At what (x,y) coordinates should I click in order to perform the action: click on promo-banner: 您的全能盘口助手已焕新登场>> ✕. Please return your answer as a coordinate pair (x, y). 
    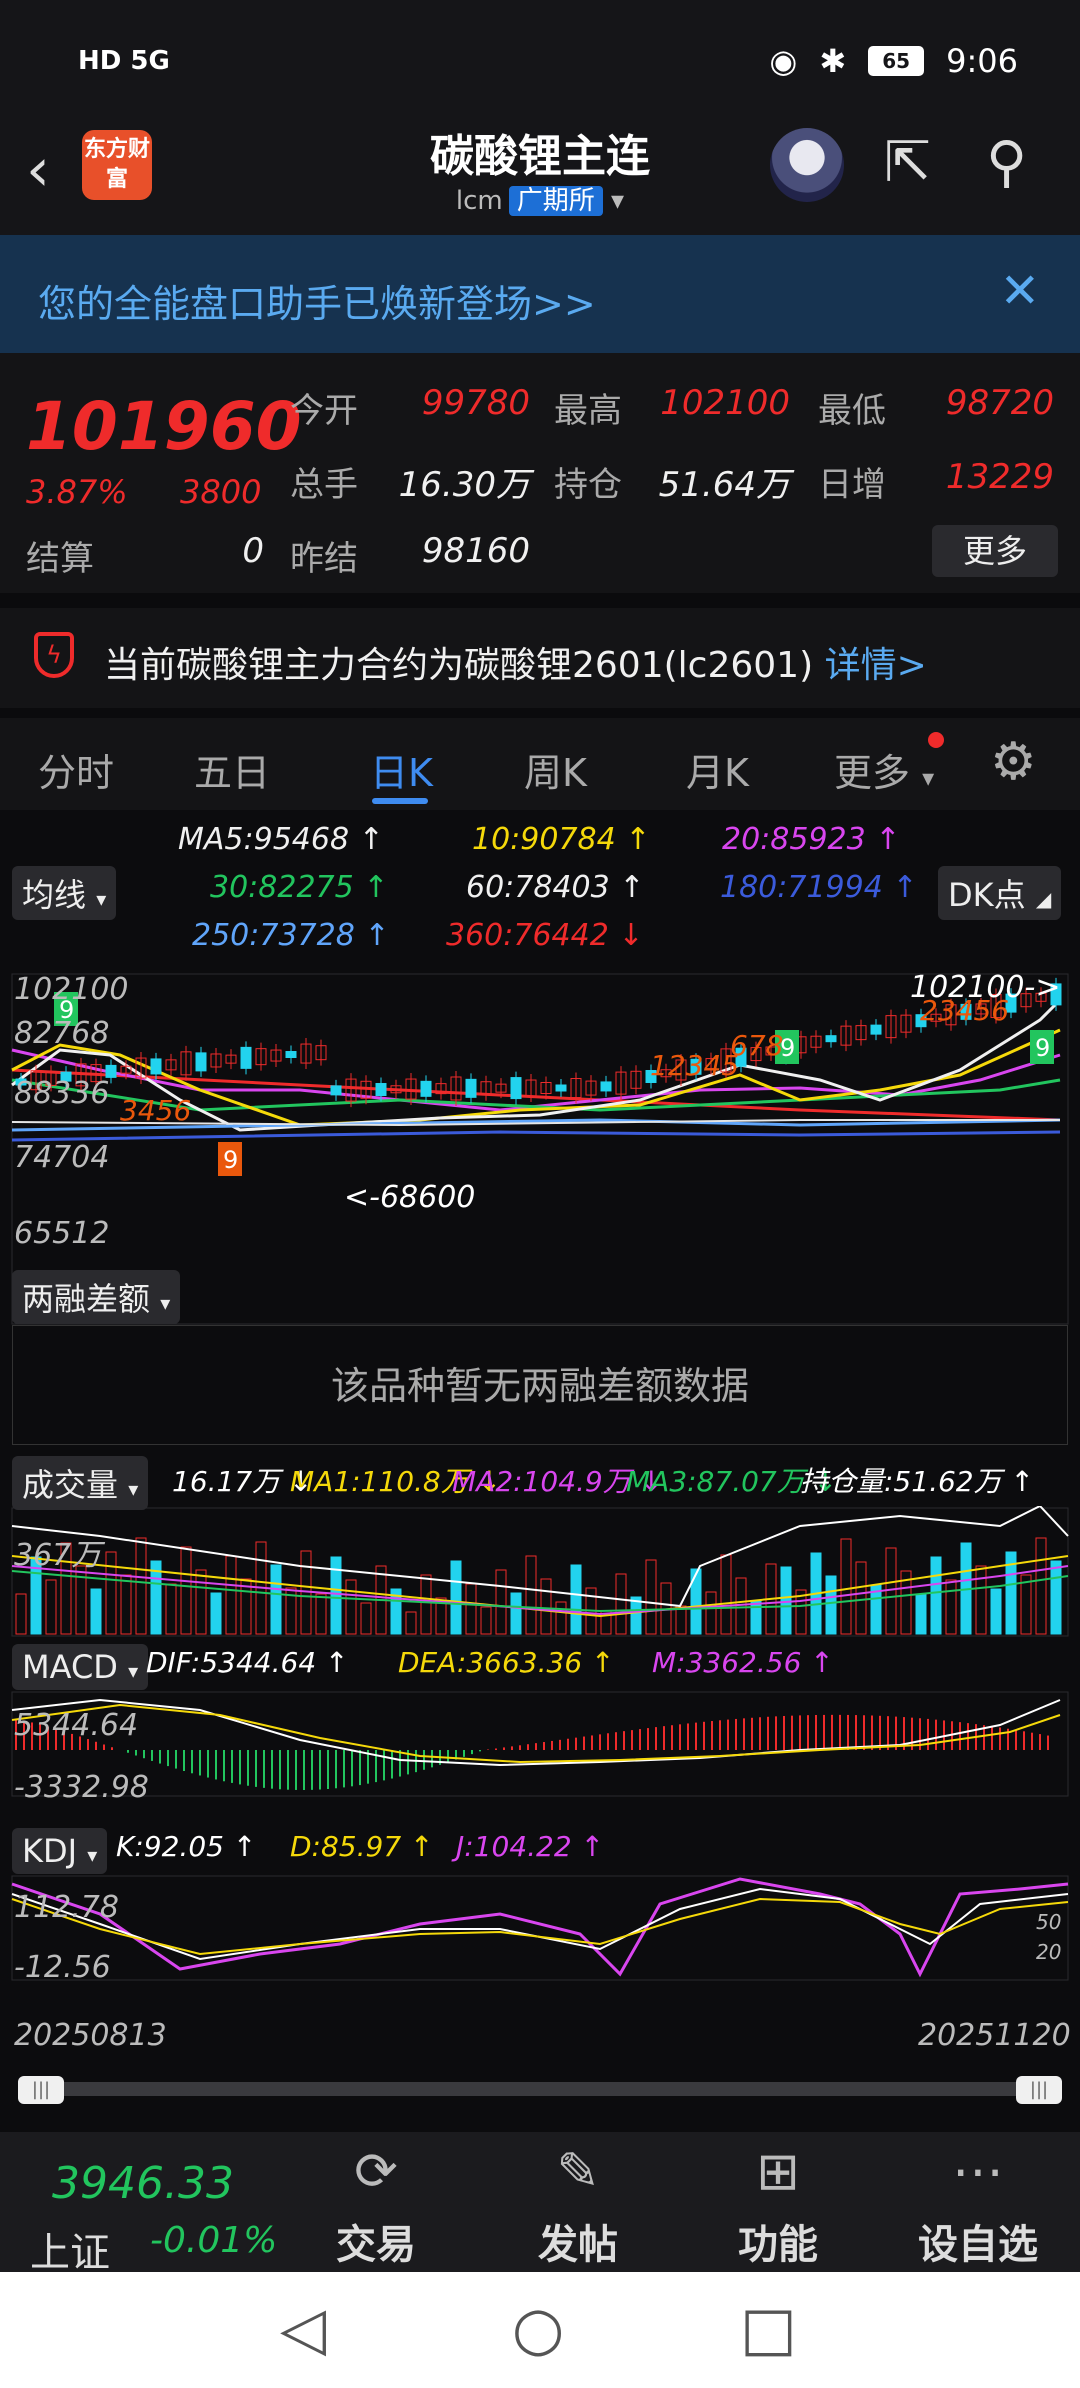
    Looking at the image, I should click on (540, 294).